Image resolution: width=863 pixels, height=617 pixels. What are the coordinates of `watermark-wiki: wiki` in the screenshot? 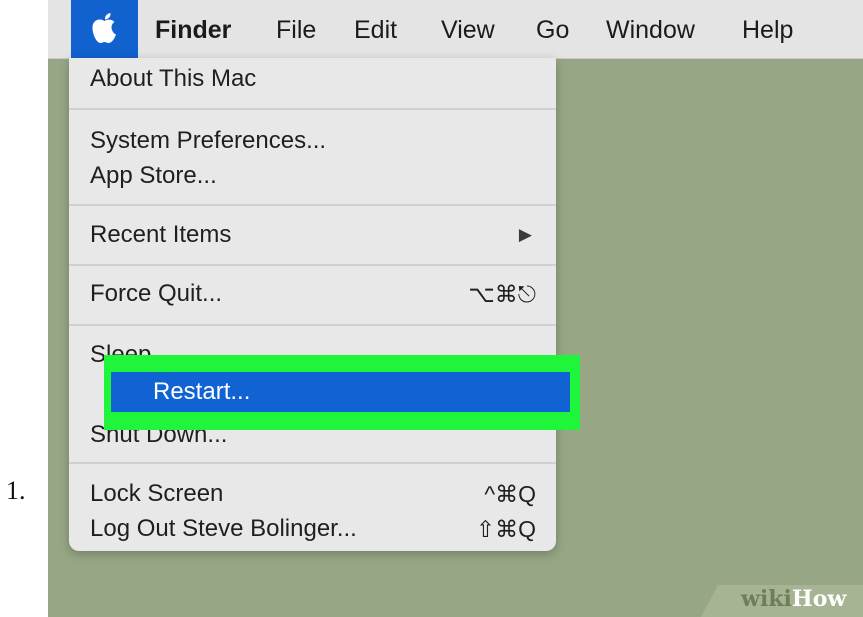 It's located at (766, 599).